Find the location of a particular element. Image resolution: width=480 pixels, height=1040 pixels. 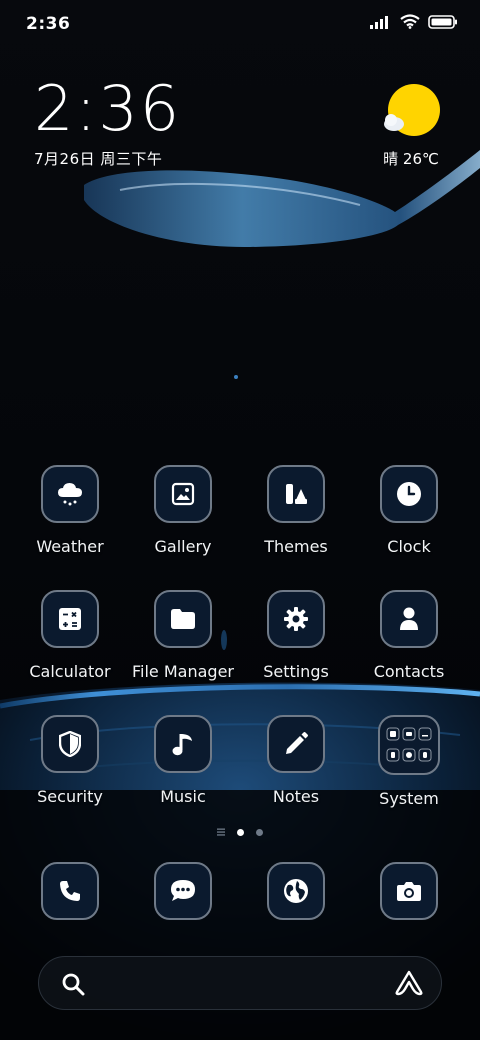

globe-icon is located at coordinates (296, 891).